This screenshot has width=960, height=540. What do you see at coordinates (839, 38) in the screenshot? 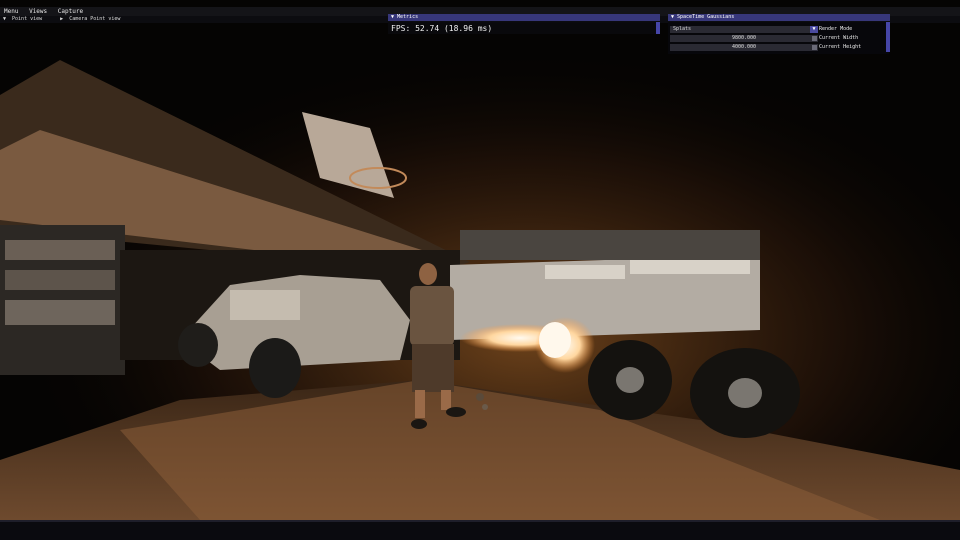
I see `current-width-label: Current Width` at bounding box center [839, 38].